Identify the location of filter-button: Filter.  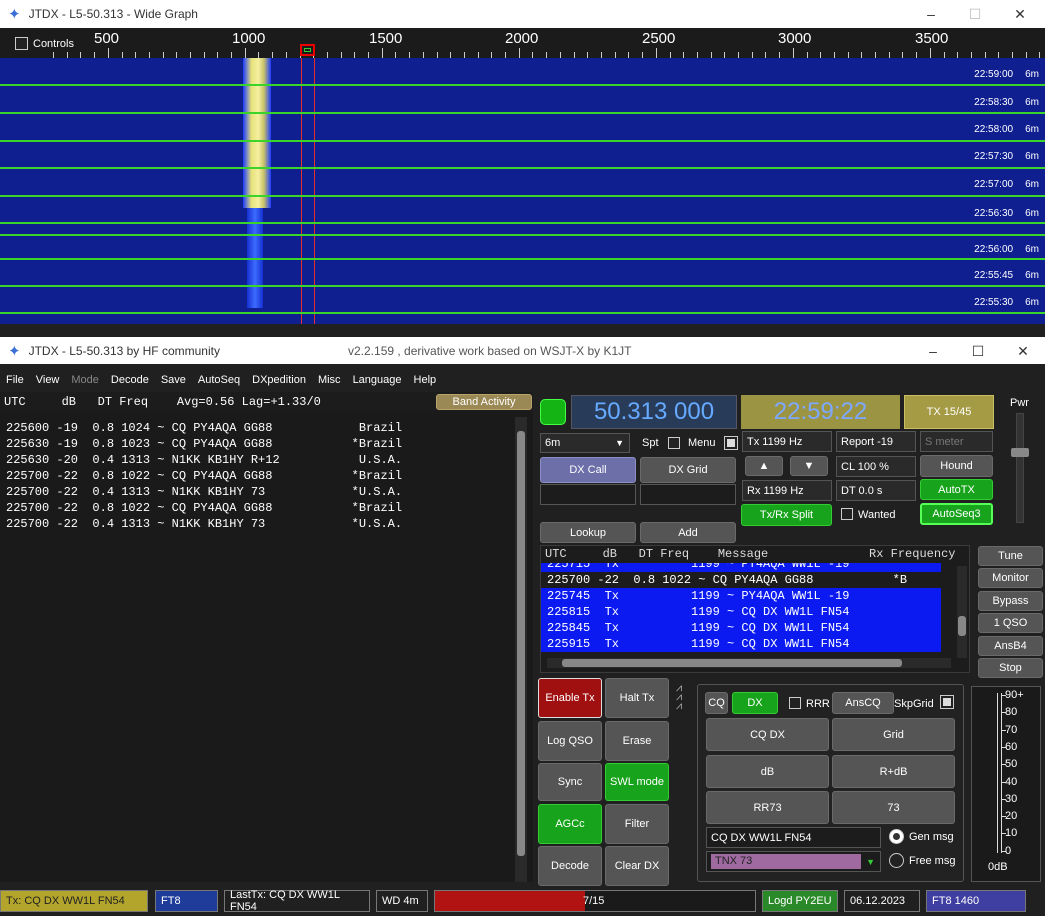
(637, 824).